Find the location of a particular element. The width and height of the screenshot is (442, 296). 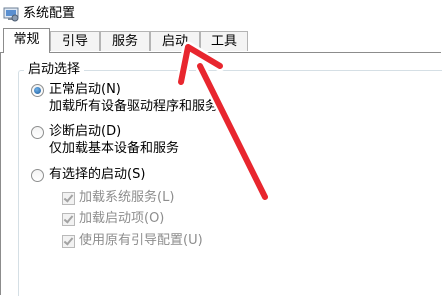

diagnostic-startup-description: 仅加载基本设备和服务 is located at coordinates (114, 148).